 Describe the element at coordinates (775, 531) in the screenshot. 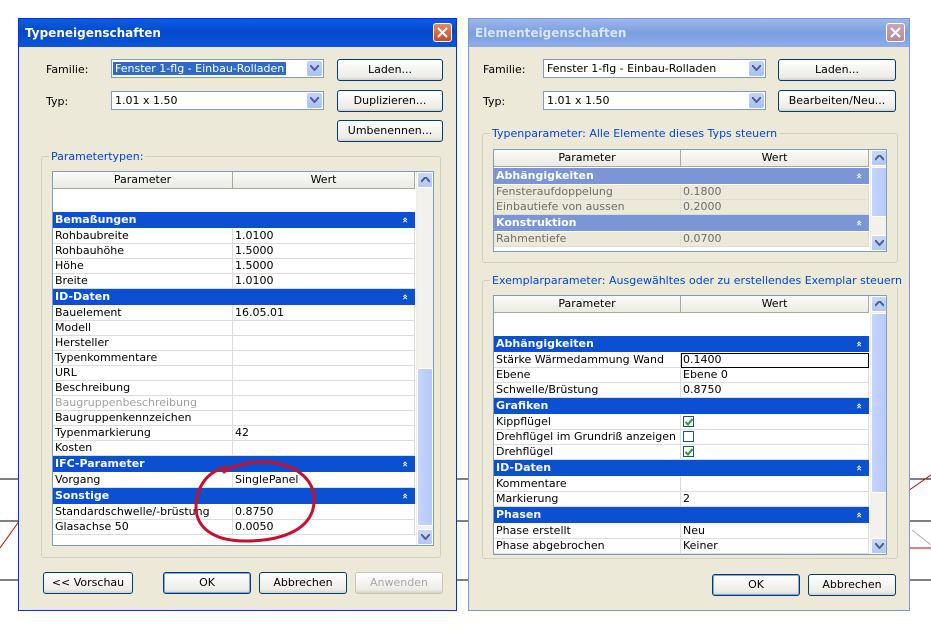

I see `param-value: Neu` at that location.